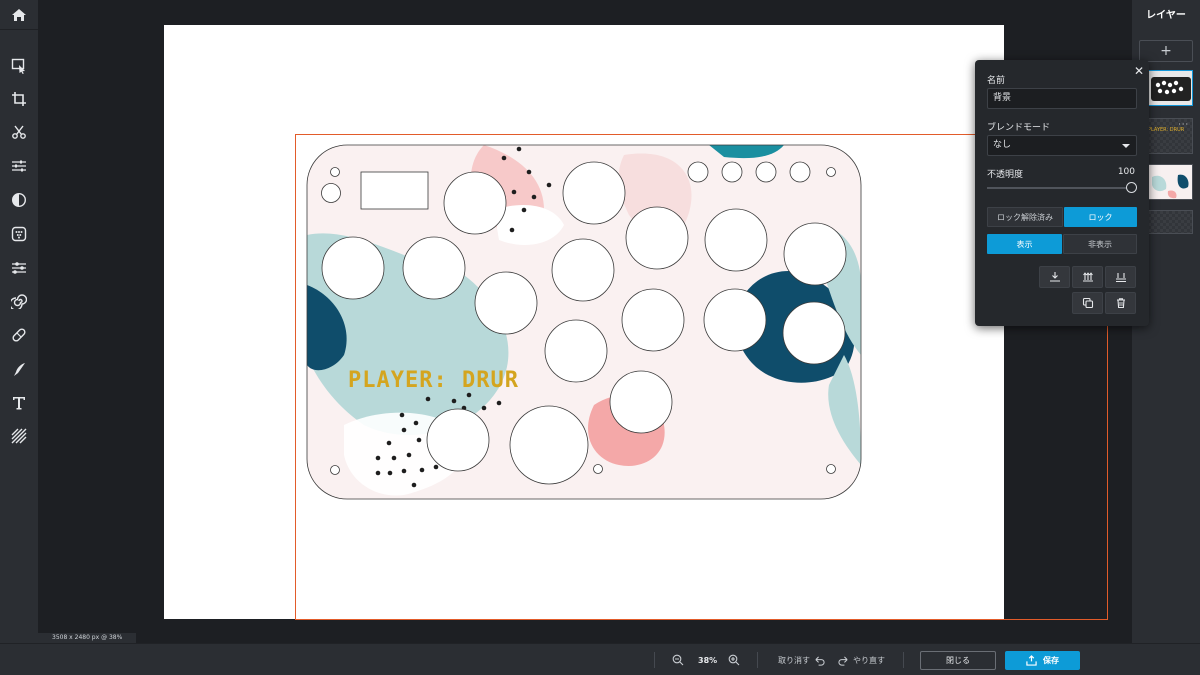 This screenshot has width=1200, height=675. I want to click on undo-icon, so click(820, 660).